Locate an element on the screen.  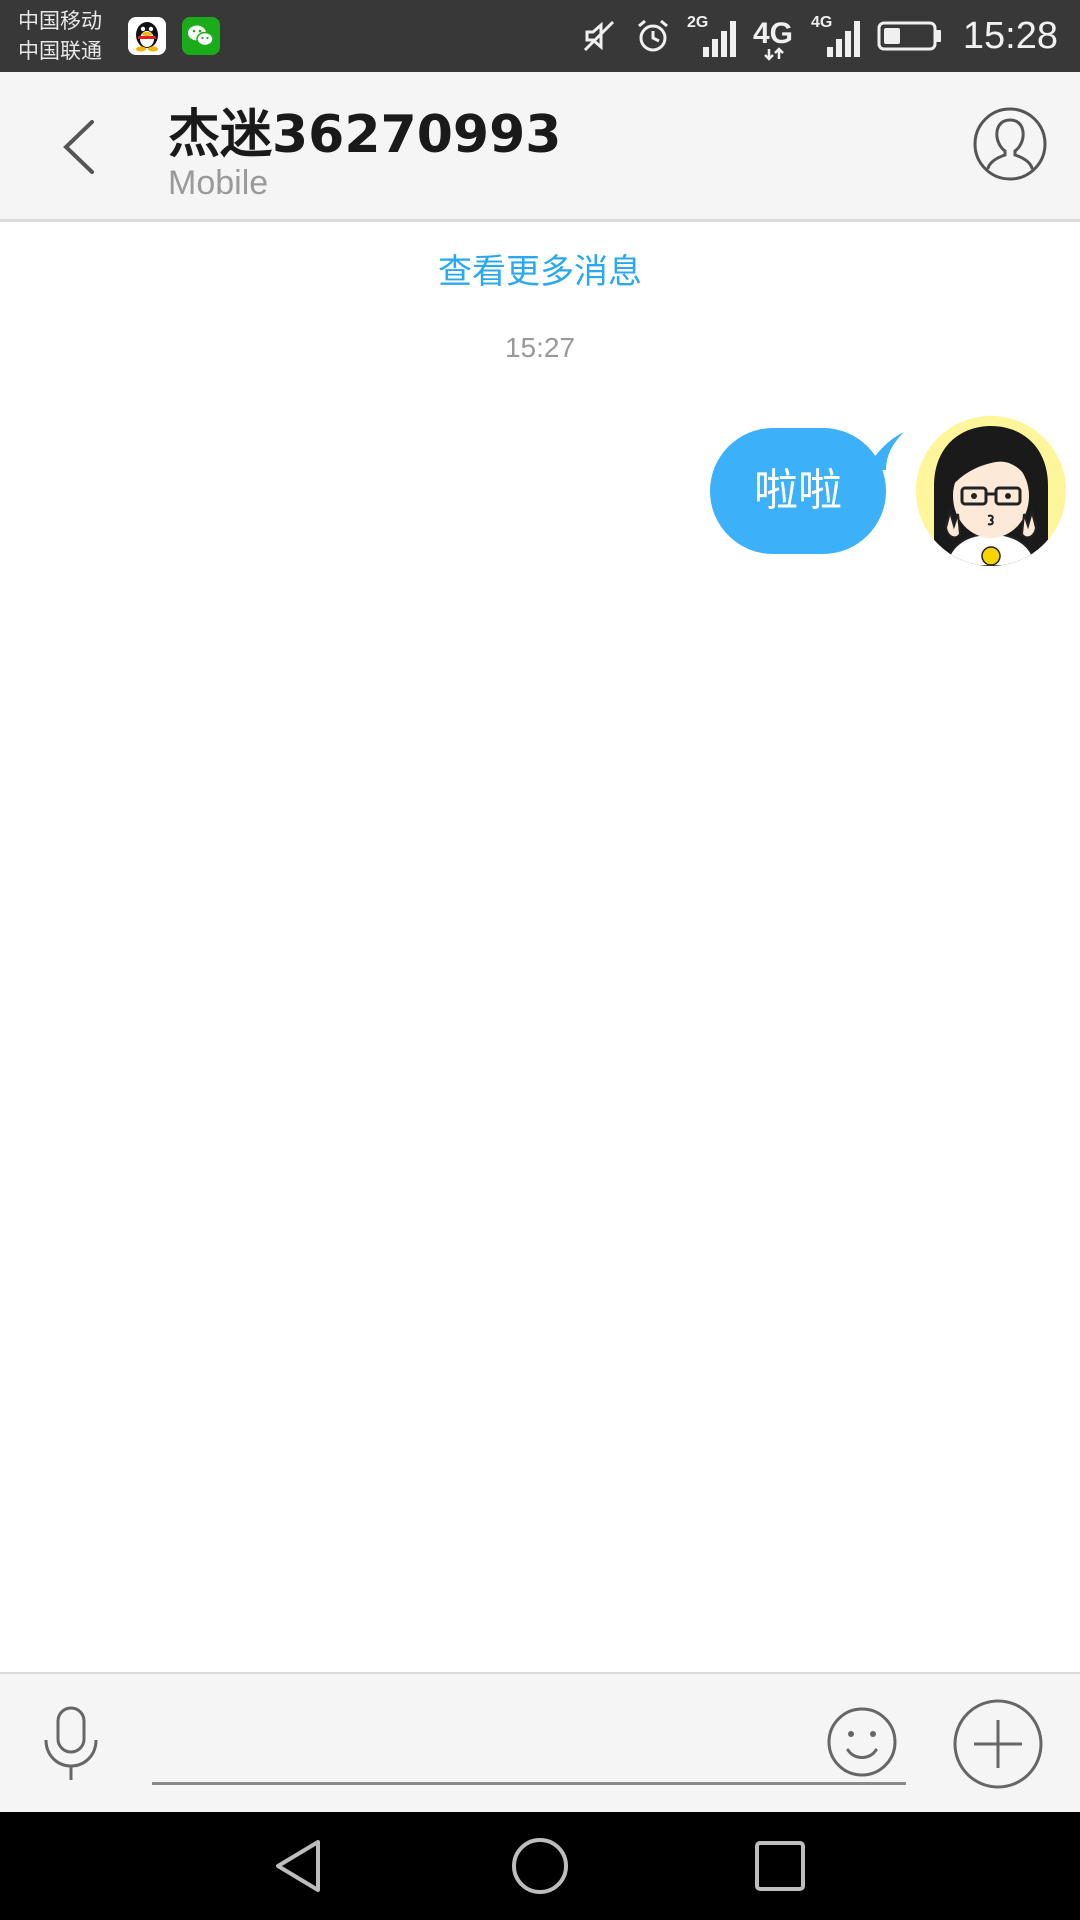
nav-home-icon is located at coordinates (540, 1866).